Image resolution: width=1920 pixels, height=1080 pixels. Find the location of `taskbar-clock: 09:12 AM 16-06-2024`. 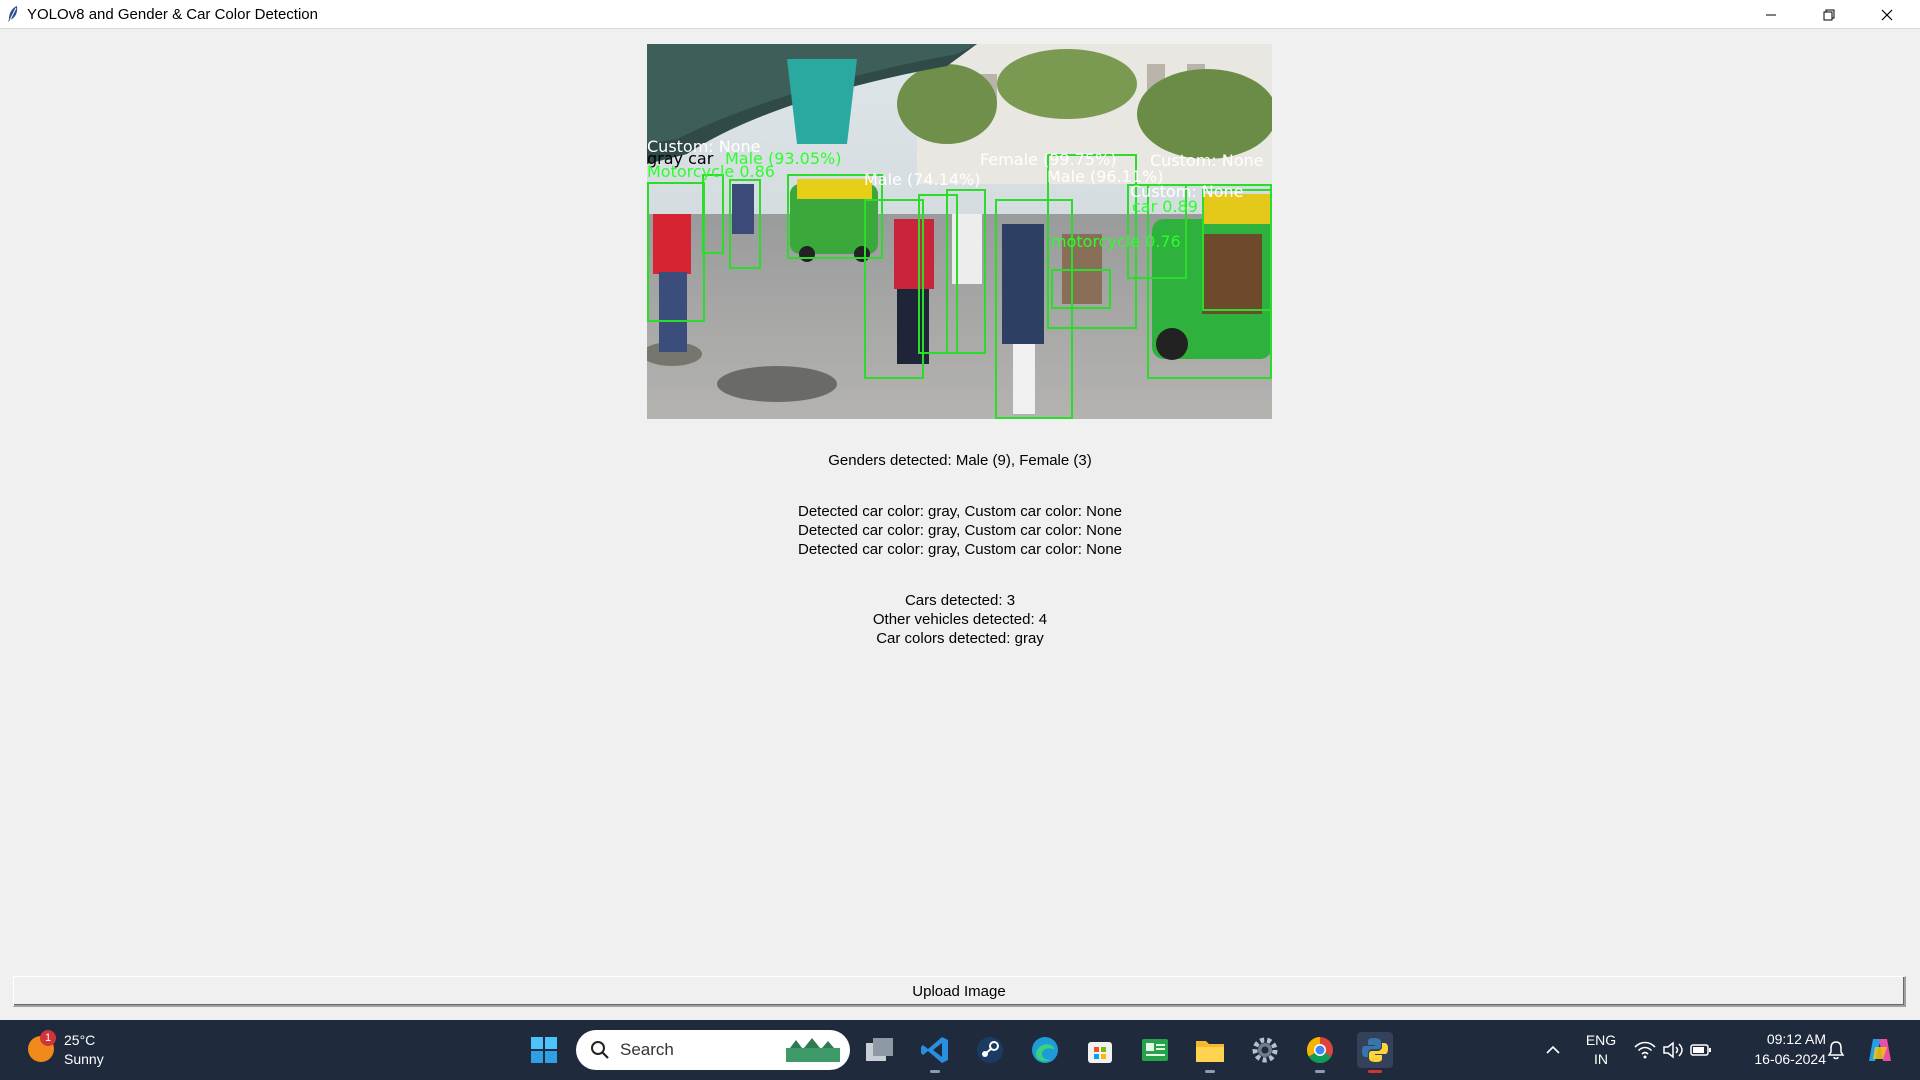

taskbar-clock: 09:12 AM 16-06-2024 is located at coordinates (1781, 1049).